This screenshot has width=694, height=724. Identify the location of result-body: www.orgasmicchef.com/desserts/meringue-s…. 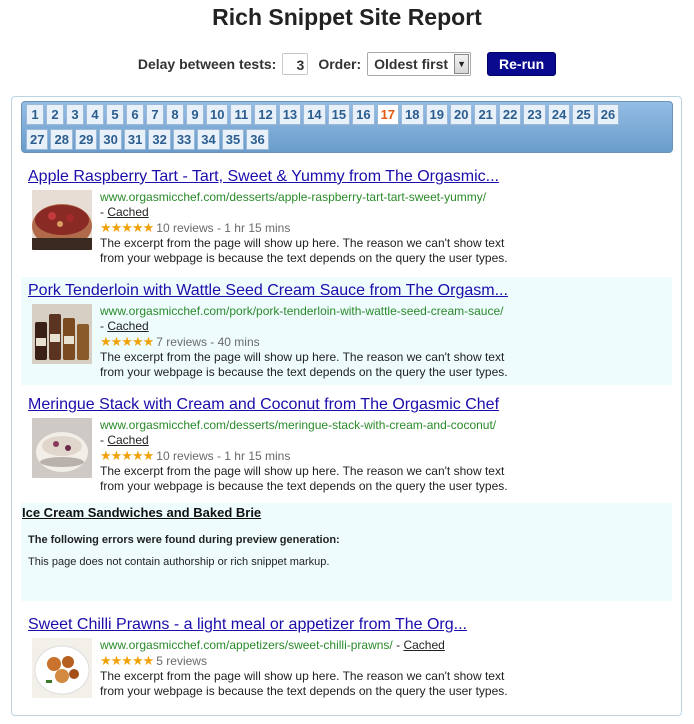
(350, 456).